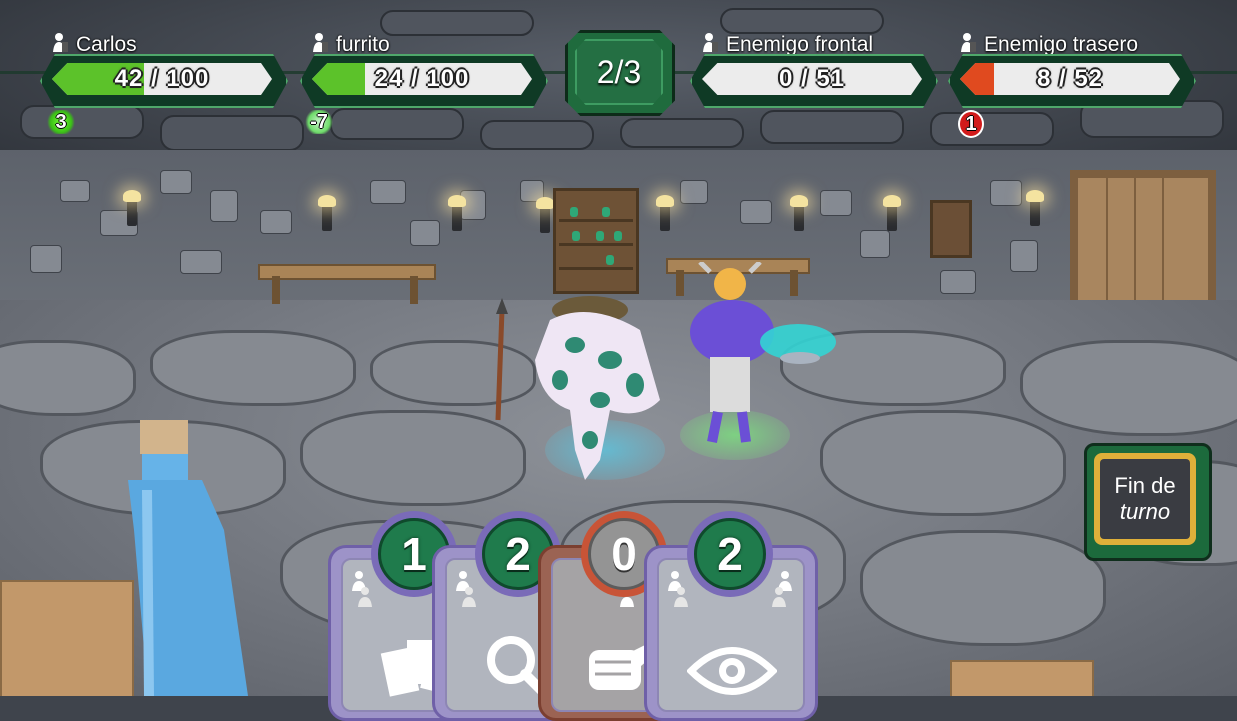 This screenshot has height=721, width=1237. Describe the element at coordinates (731, 616) in the screenshot. I see `card-reveal: 2` at that location.